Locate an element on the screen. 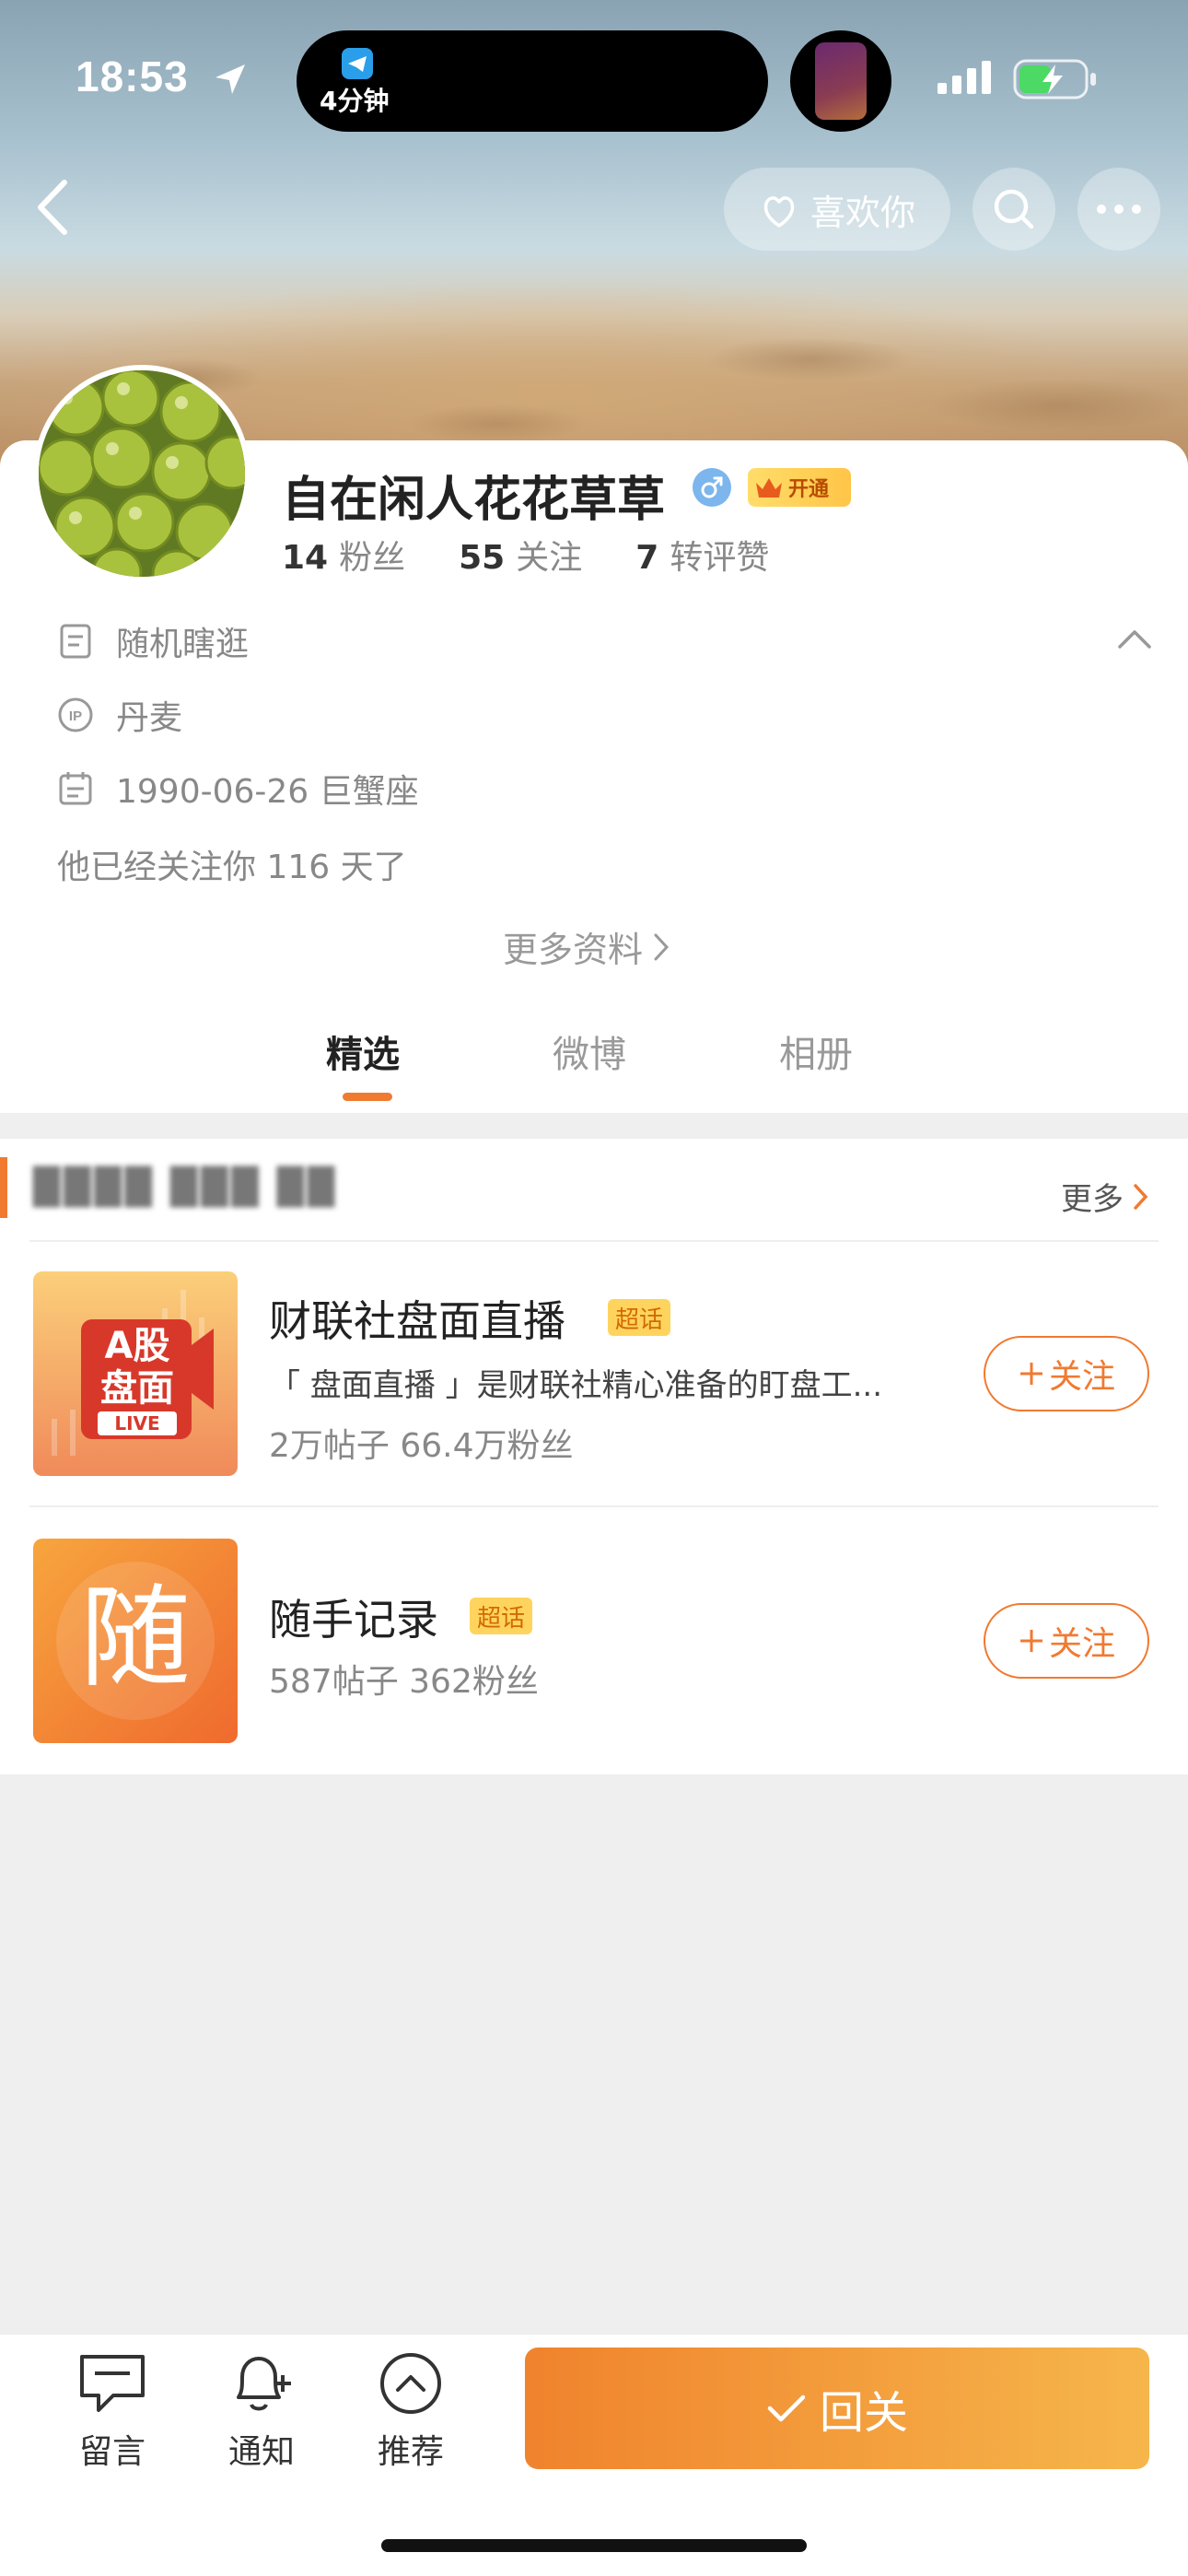  recommend-button: 推荐 is located at coordinates (410, 2412).